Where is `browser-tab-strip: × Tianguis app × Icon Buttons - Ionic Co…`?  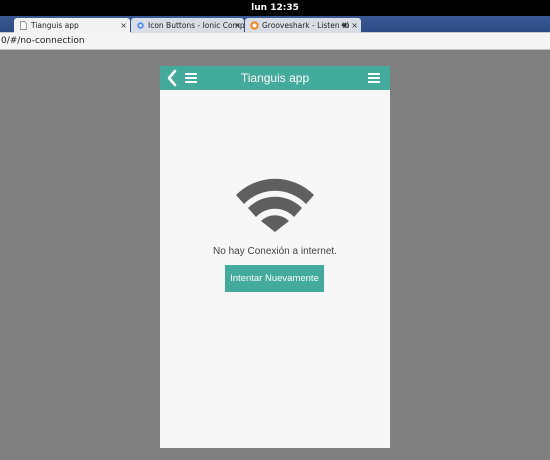 browser-tab-strip: × Tianguis app × Icon Buttons - Ionic Co… is located at coordinates (275, 31).